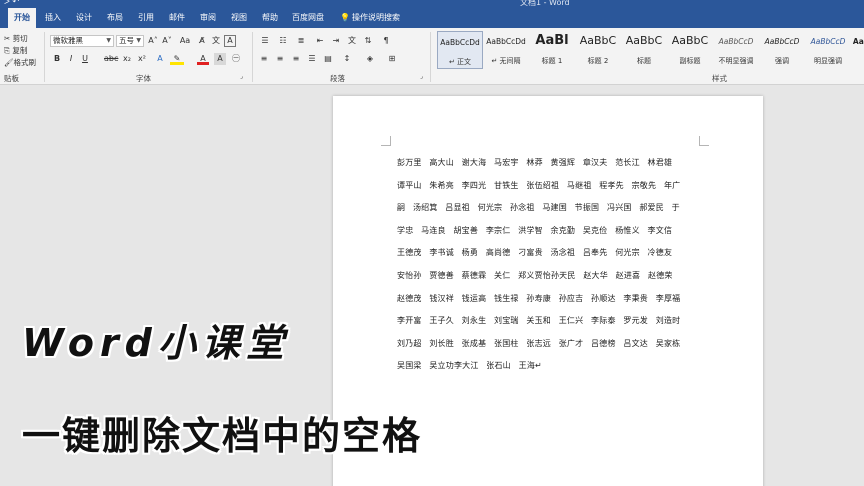 The image size is (864, 486). I want to click on document-line: 学忠 马连良 胡宝善 李宗仁 洪学智 余克勤 吴克俭 杨惟义 李文信, so click(535, 230).